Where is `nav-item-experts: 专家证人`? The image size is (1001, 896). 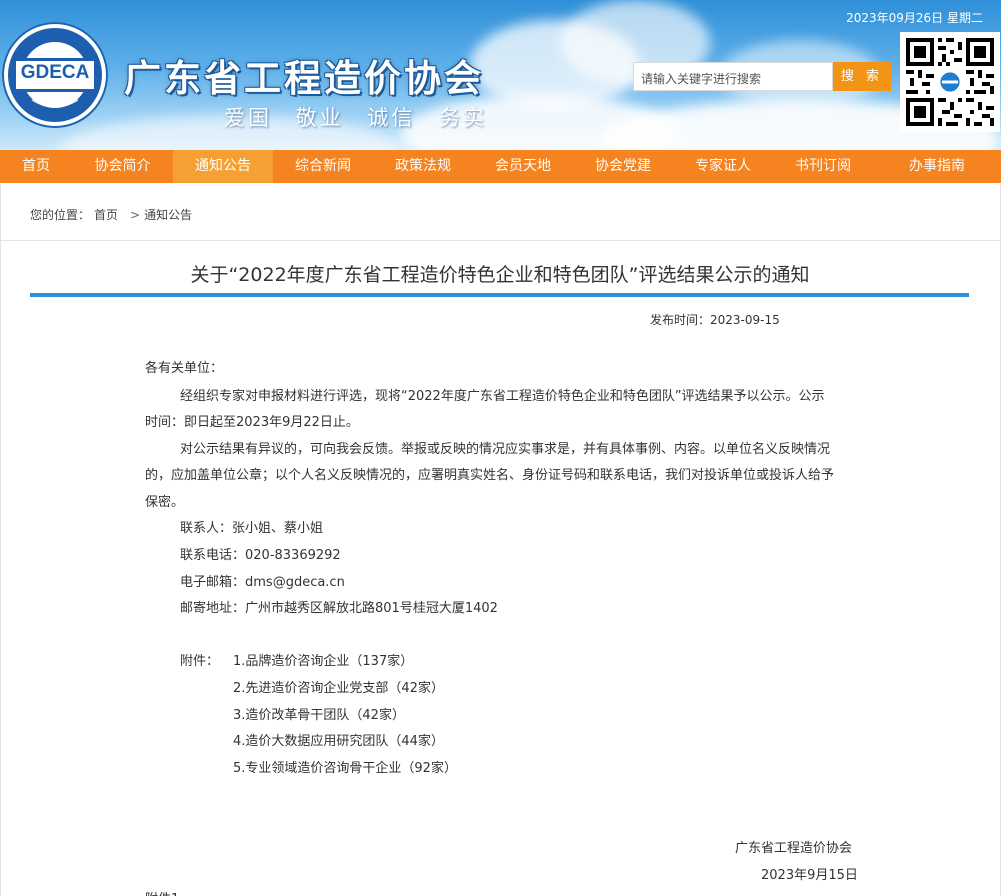 nav-item-experts: 专家证人 is located at coordinates (723, 166).